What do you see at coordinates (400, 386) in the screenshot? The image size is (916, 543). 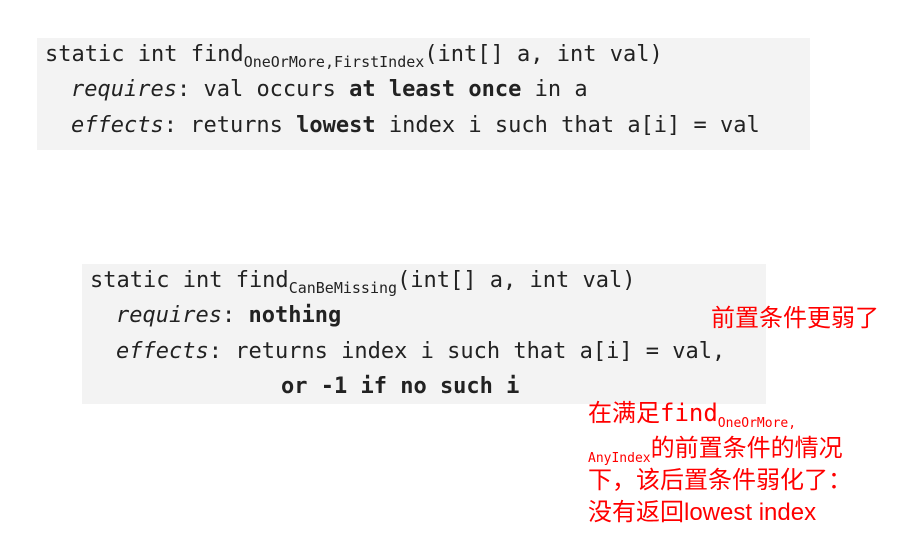 I see `effects-continuation: or -1 if no such i` at bounding box center [400, 386].